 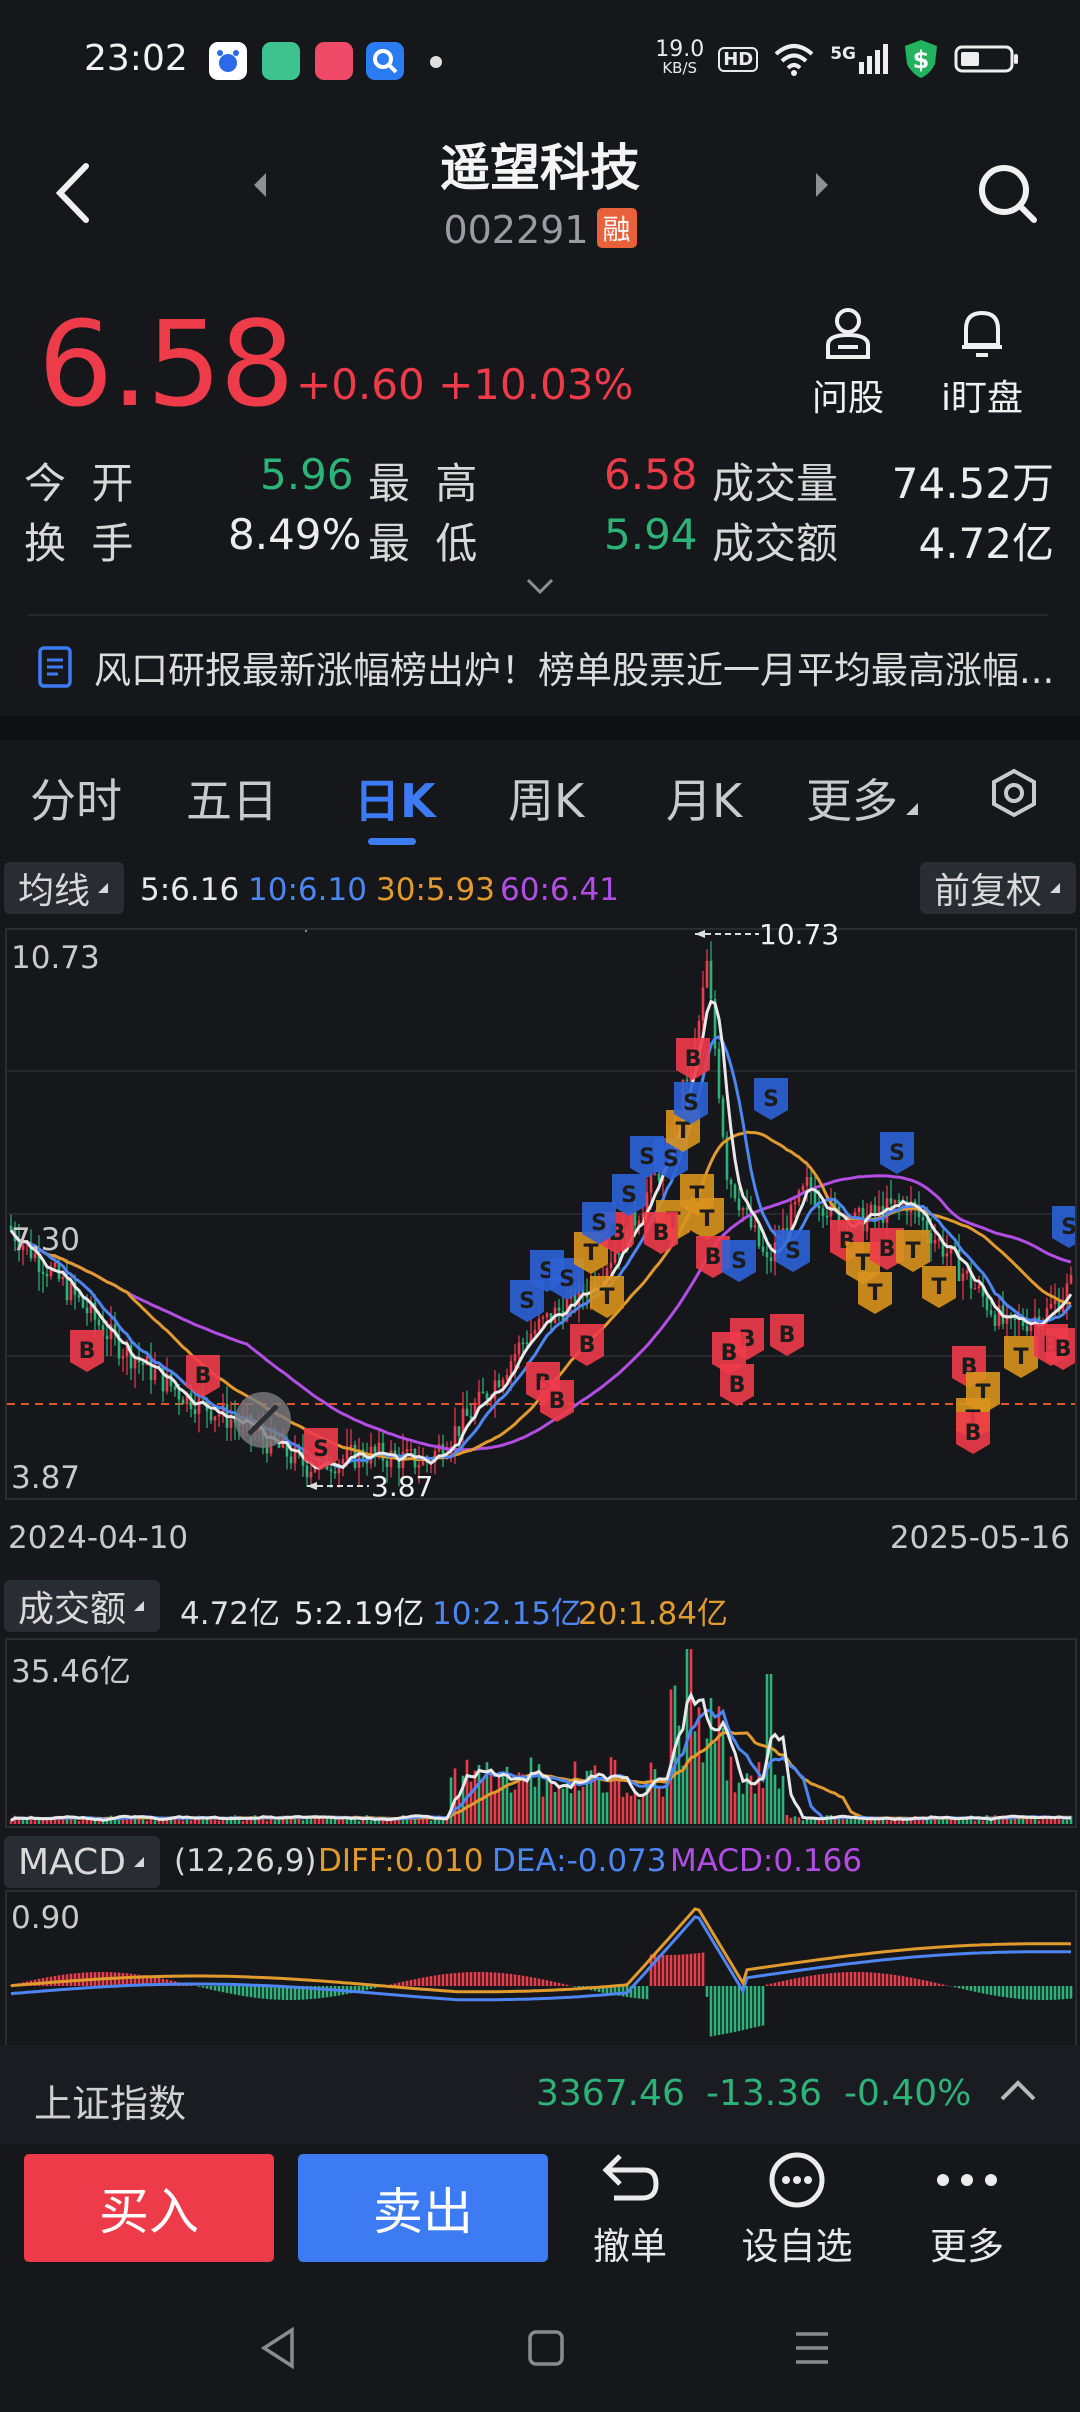 I want to click on tab-daily-k: 日K, so click(x=395, y=798).